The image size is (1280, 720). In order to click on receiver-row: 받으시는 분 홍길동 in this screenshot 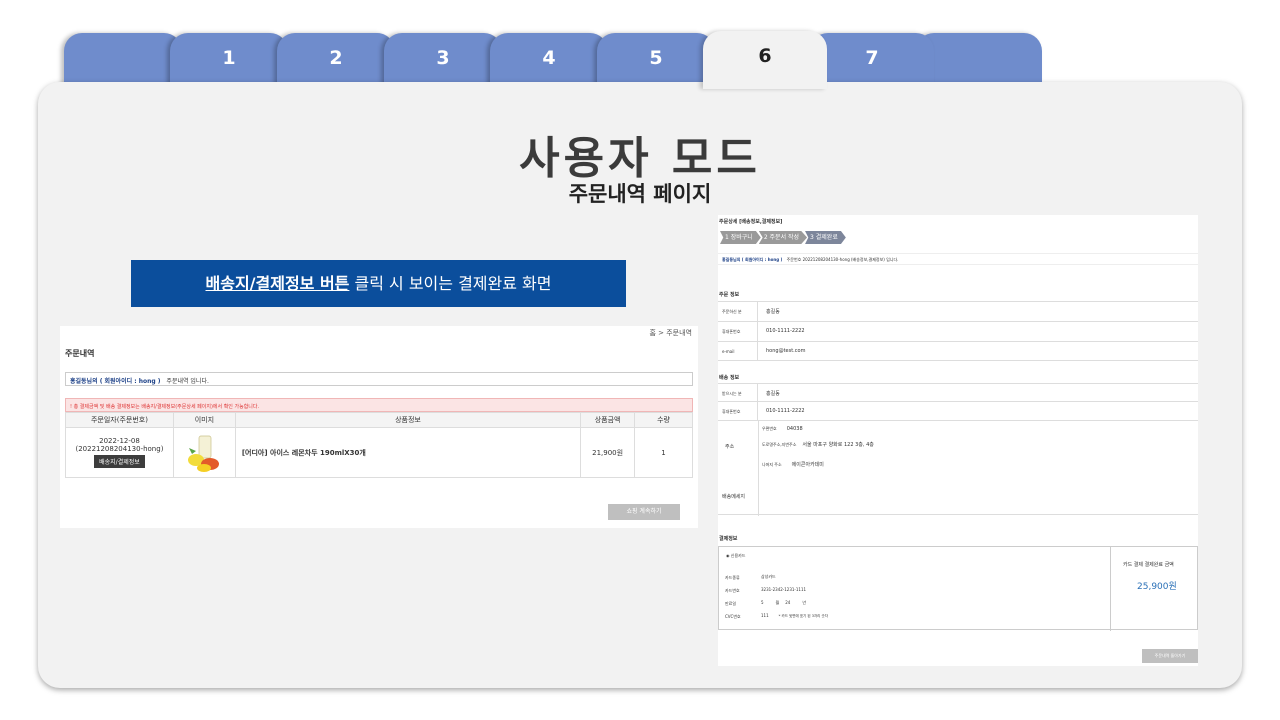, I will do `click(958, 393)`.